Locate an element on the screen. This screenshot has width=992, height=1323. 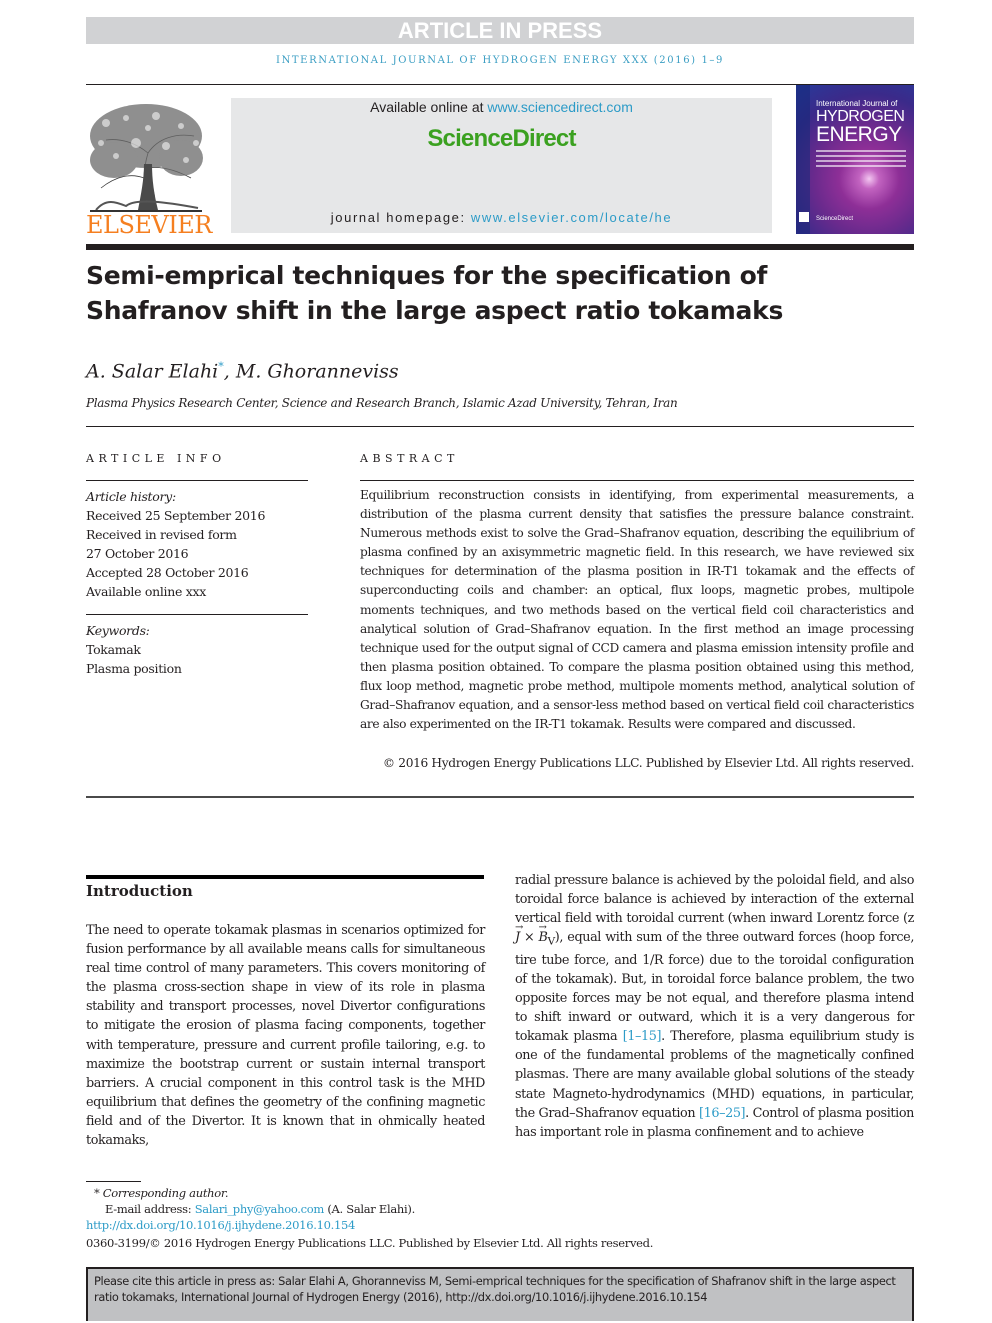
article-history-label: Article history: is located at coordinates (131, 496).